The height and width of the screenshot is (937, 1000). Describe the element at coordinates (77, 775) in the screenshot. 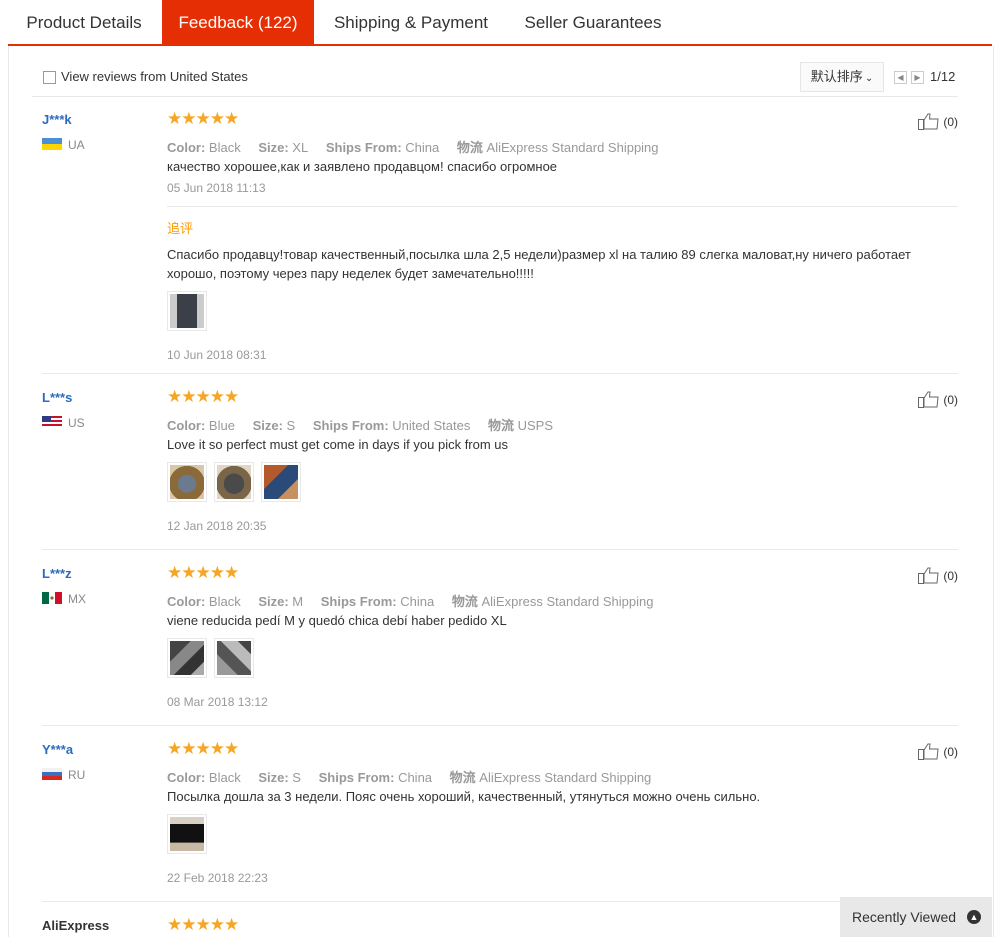

I see `country-code: RU` at that location.